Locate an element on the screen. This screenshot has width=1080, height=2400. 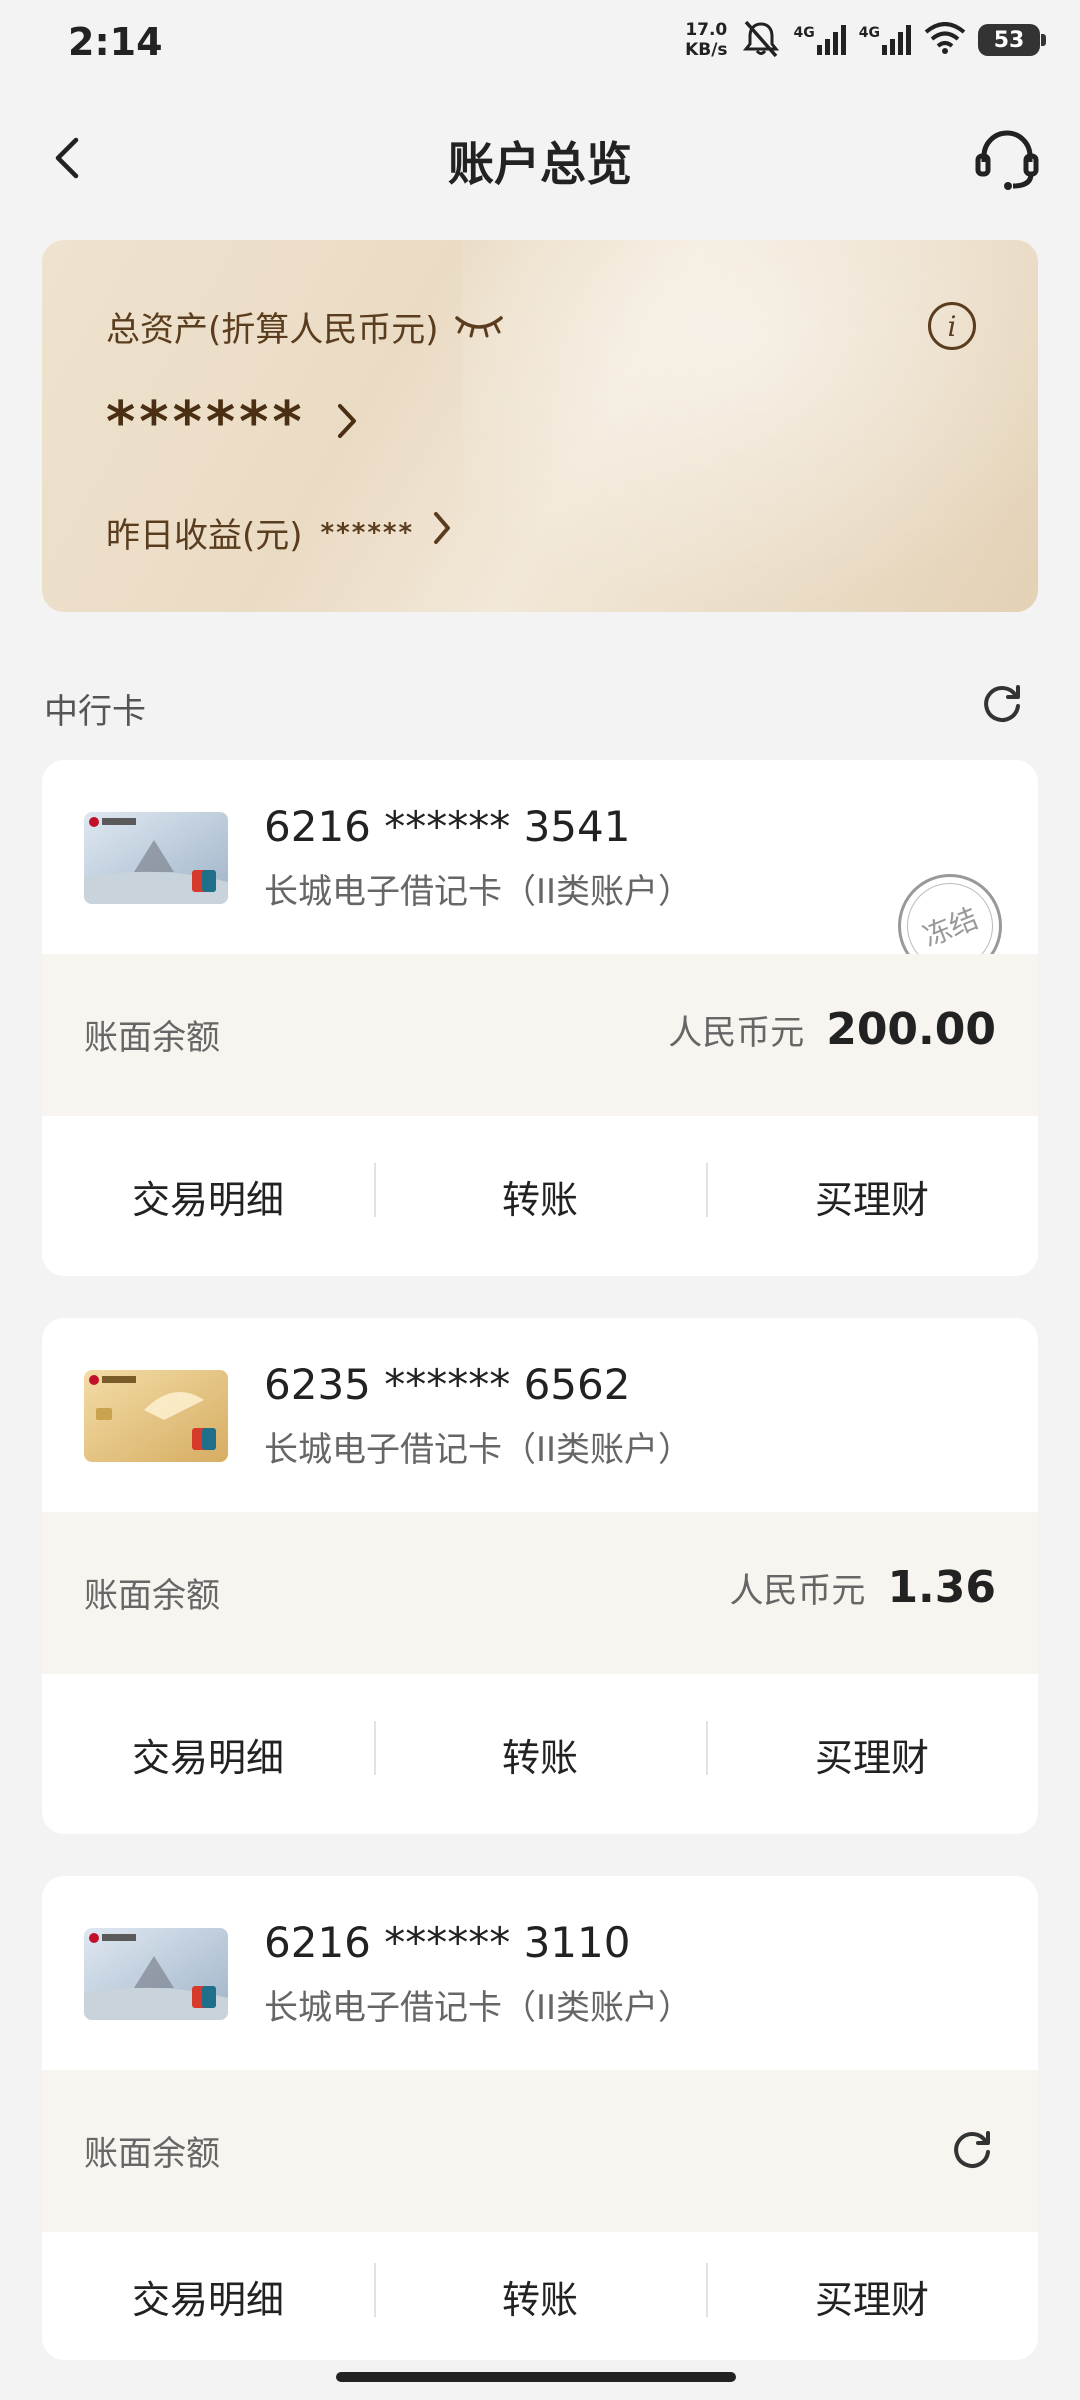
page-title: 账户总览 is located at coordinates (540, 164).